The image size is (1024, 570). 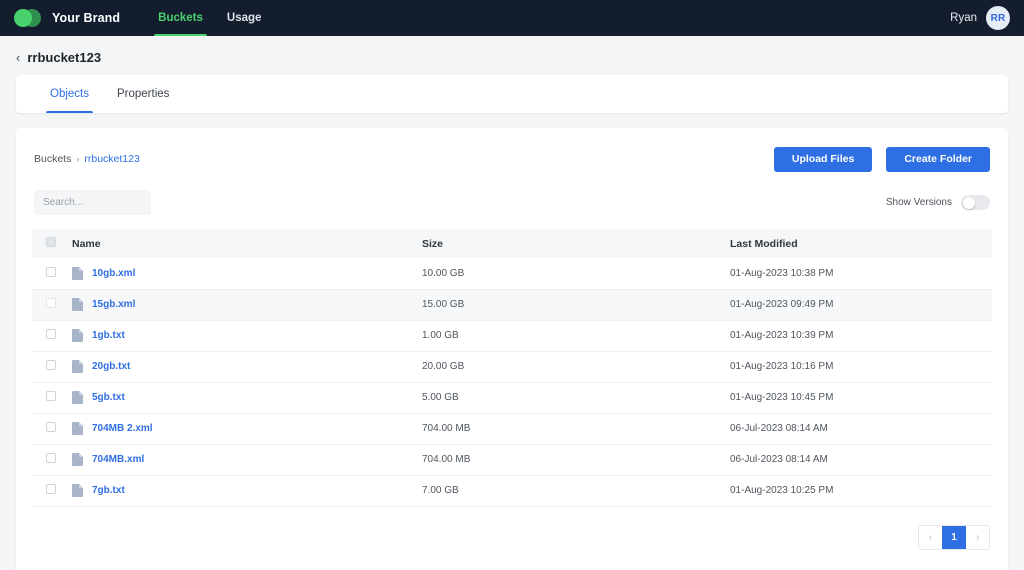 I want to click on page-title: rrbucket123, so click(x=64, y=57).